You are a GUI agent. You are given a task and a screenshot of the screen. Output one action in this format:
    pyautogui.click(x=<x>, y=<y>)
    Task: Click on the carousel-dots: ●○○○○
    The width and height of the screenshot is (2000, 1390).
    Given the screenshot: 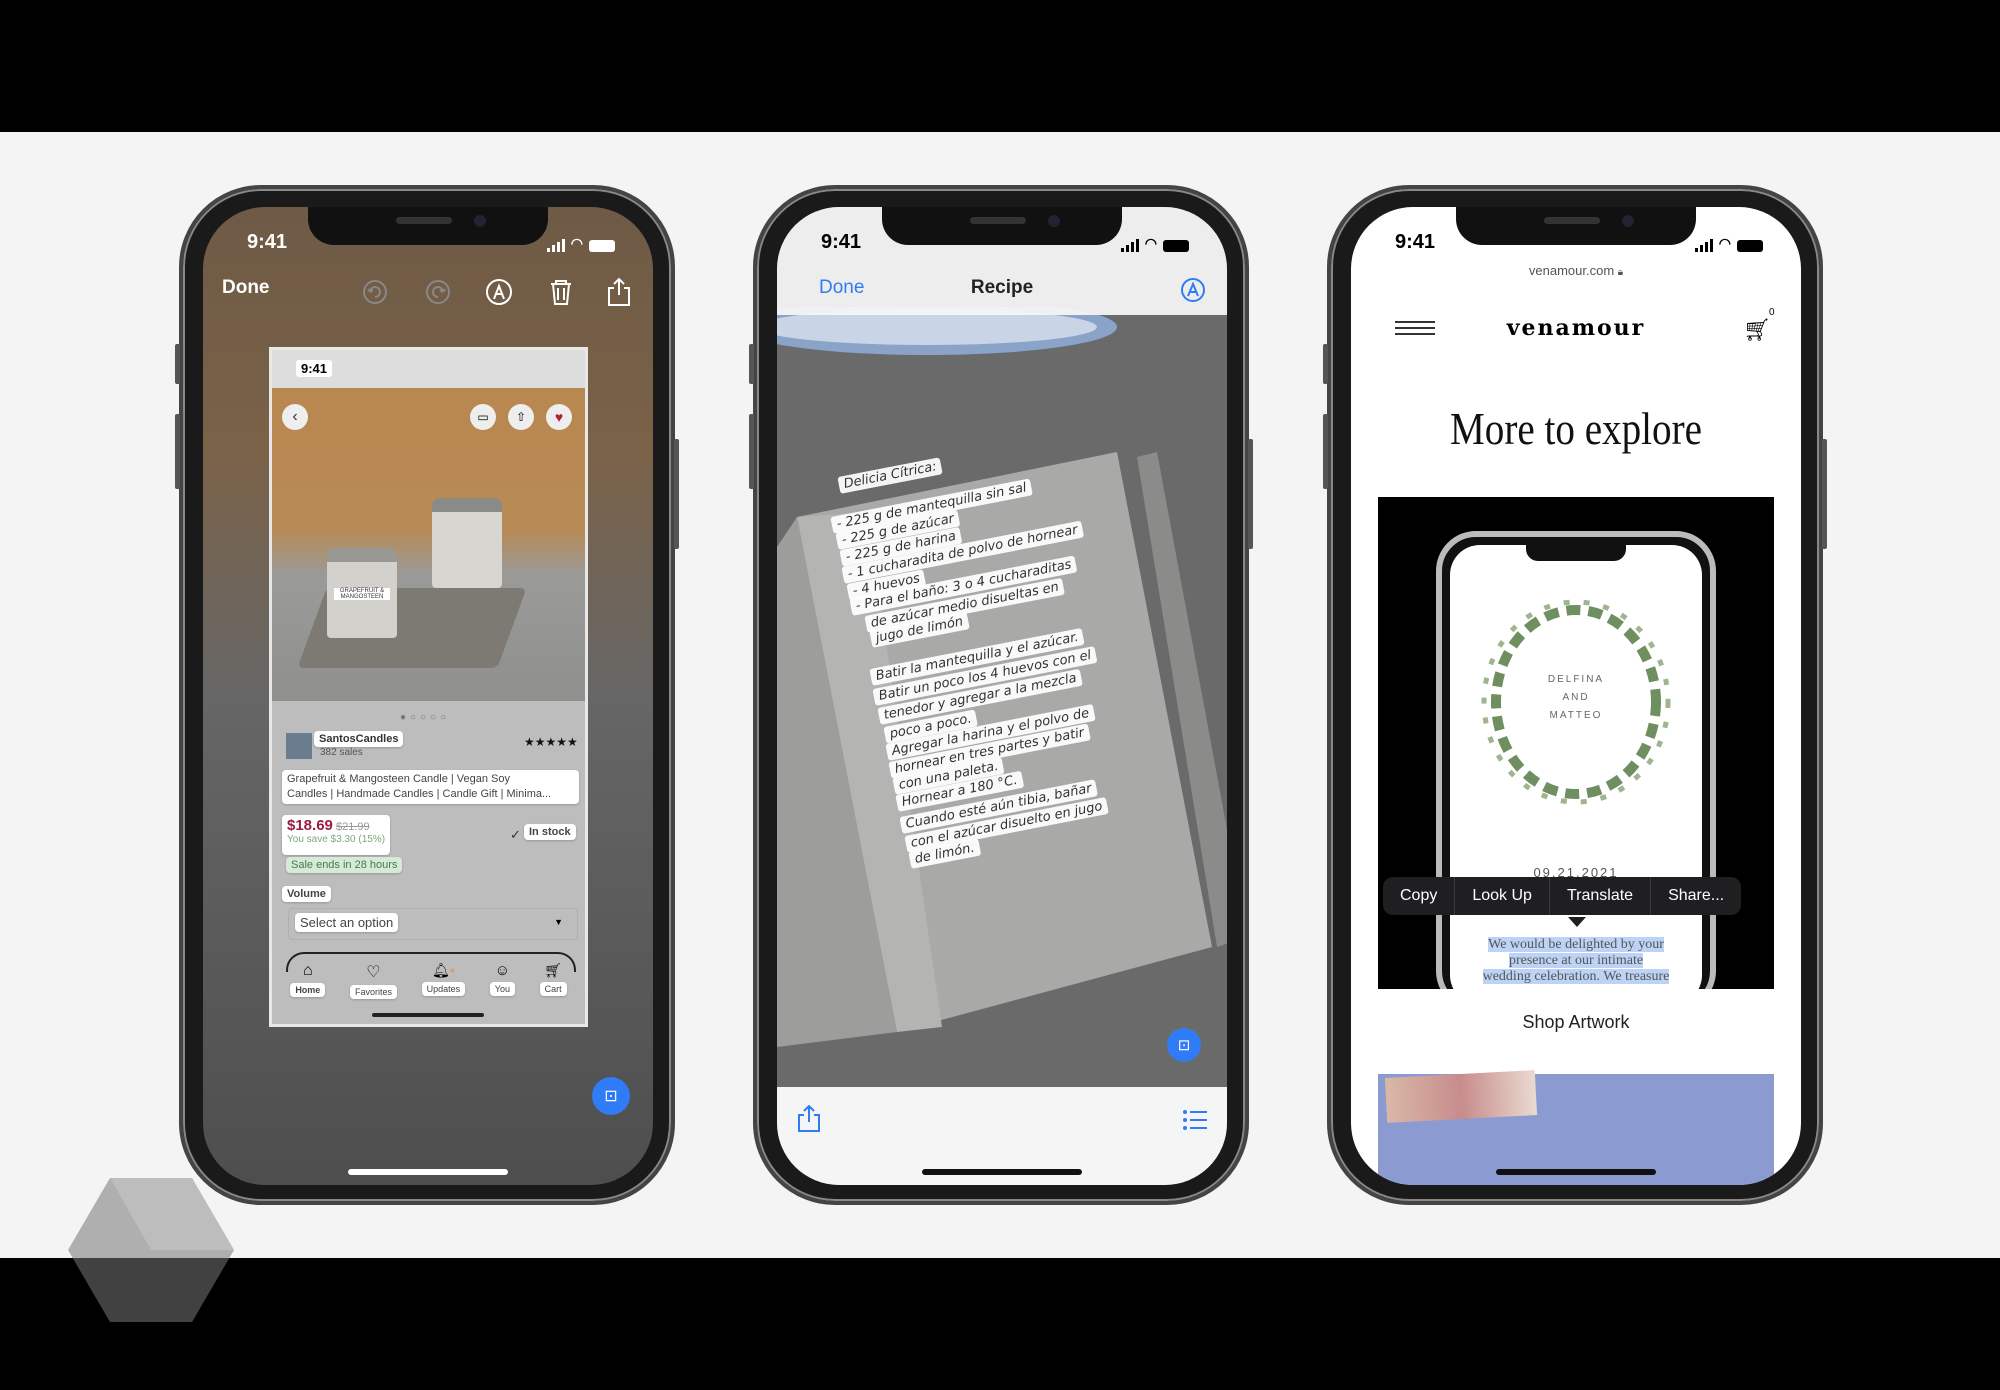 What is the action you would take?
    pyautogui.click(x=425, y=717)
    